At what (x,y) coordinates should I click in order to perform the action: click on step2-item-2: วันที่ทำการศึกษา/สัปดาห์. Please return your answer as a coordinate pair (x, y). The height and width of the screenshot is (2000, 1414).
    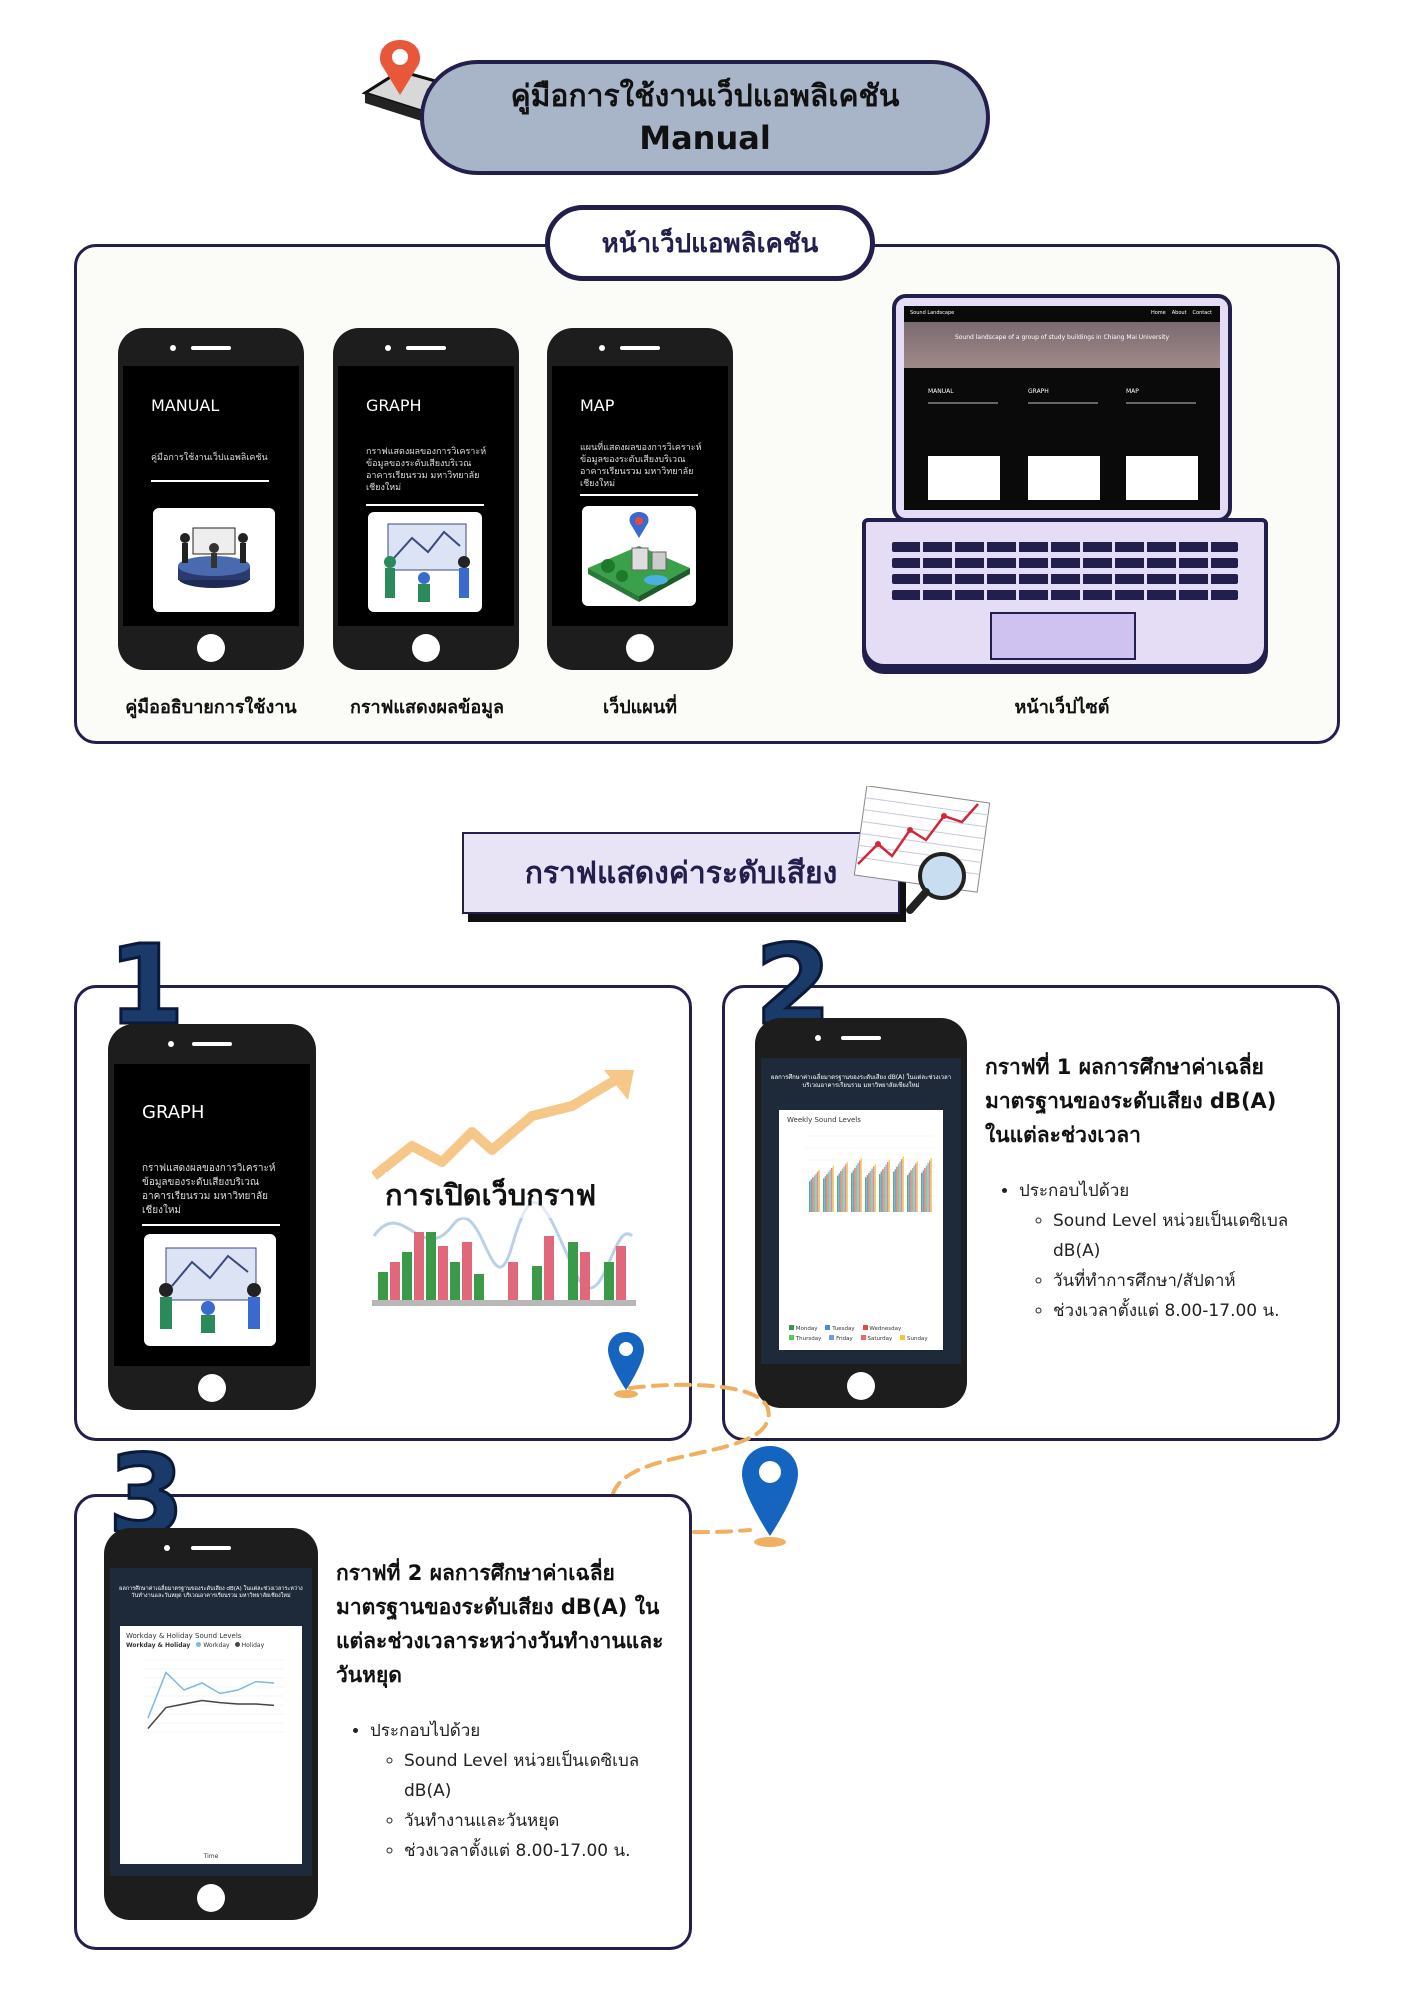
    Looking at the image, I should click on (1179, 1281).